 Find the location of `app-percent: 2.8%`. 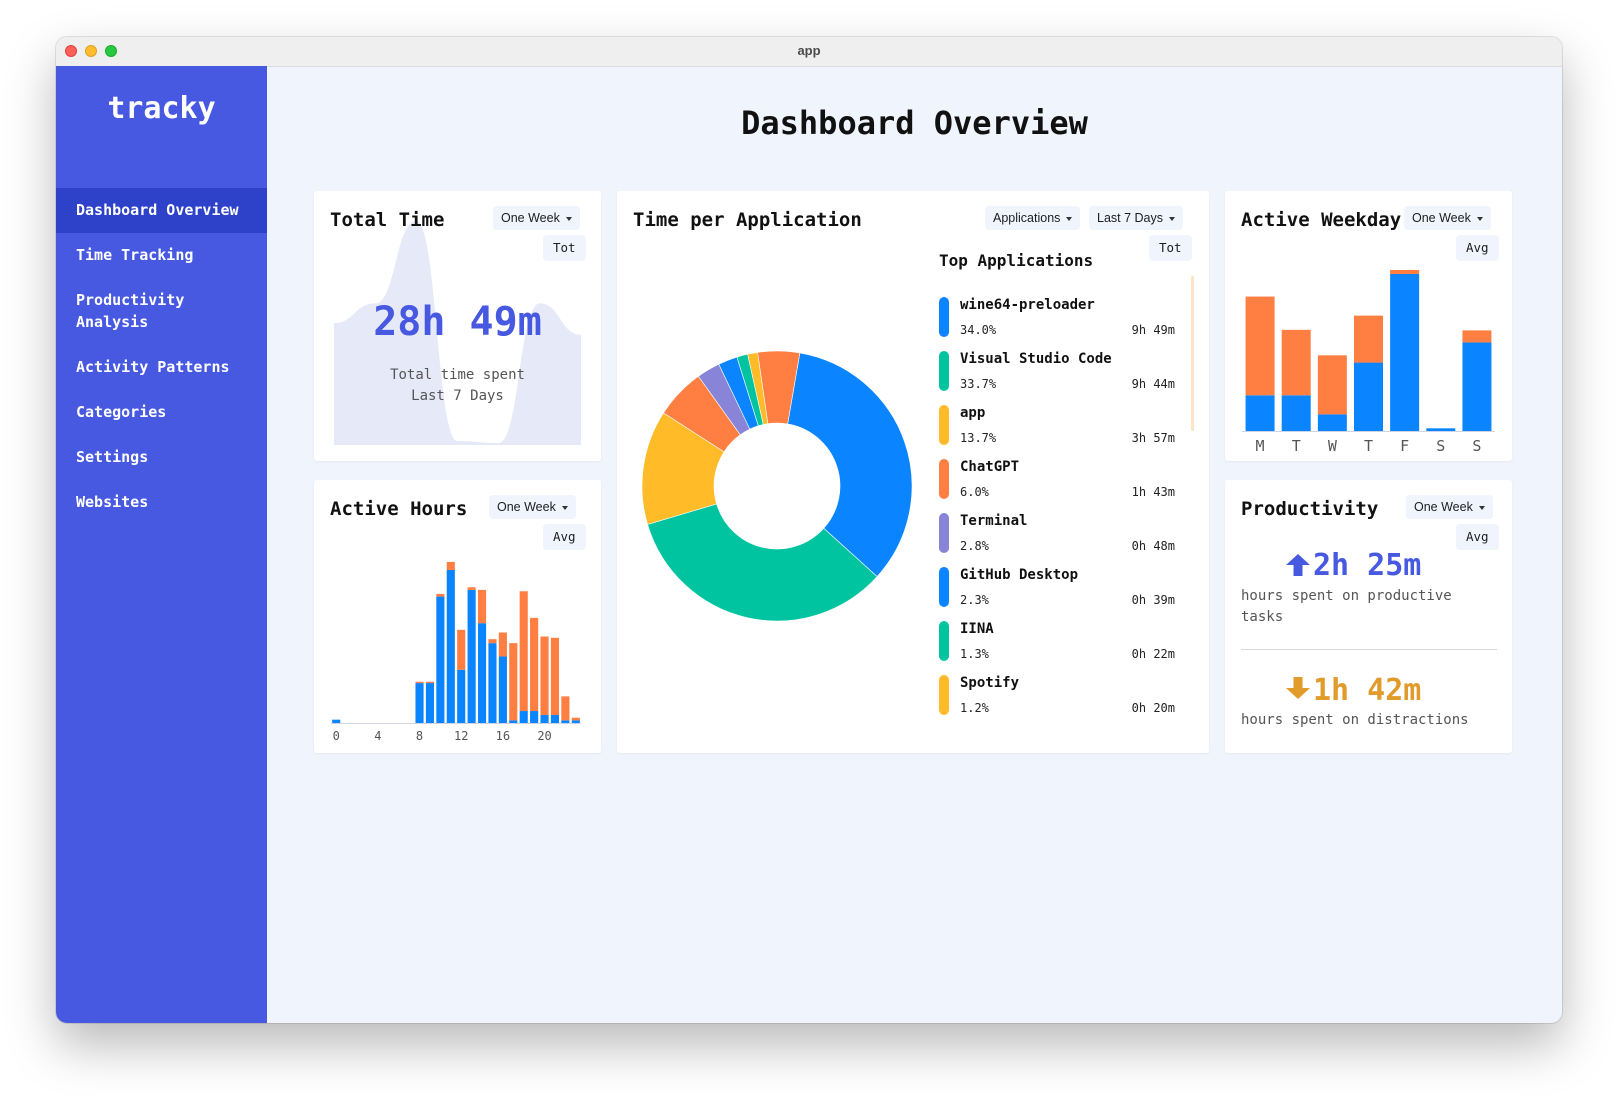

app-percent: 2.8% is located at coordinates (974, 546).